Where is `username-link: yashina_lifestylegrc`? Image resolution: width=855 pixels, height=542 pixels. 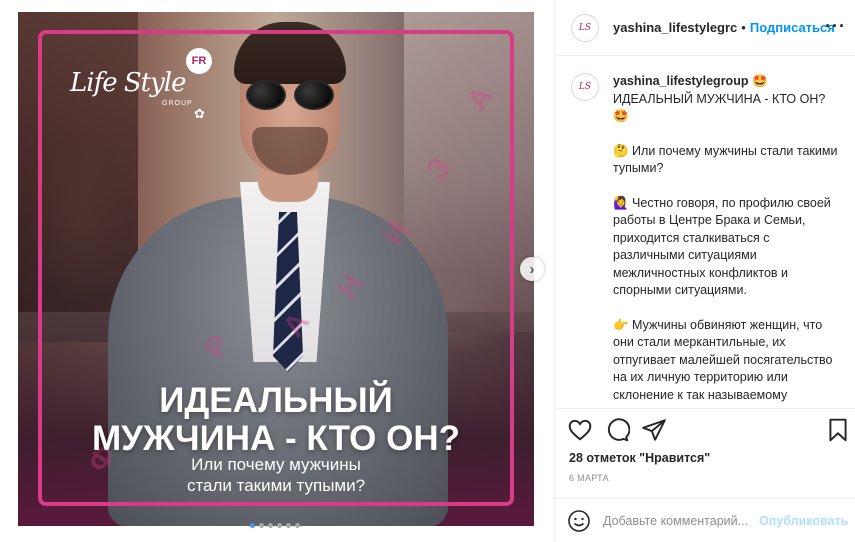 username-link: yashina_lifestylegrc is located at coordinates (675, 27).